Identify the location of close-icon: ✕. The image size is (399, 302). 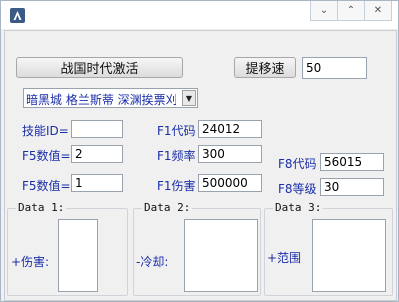
(378, 10).